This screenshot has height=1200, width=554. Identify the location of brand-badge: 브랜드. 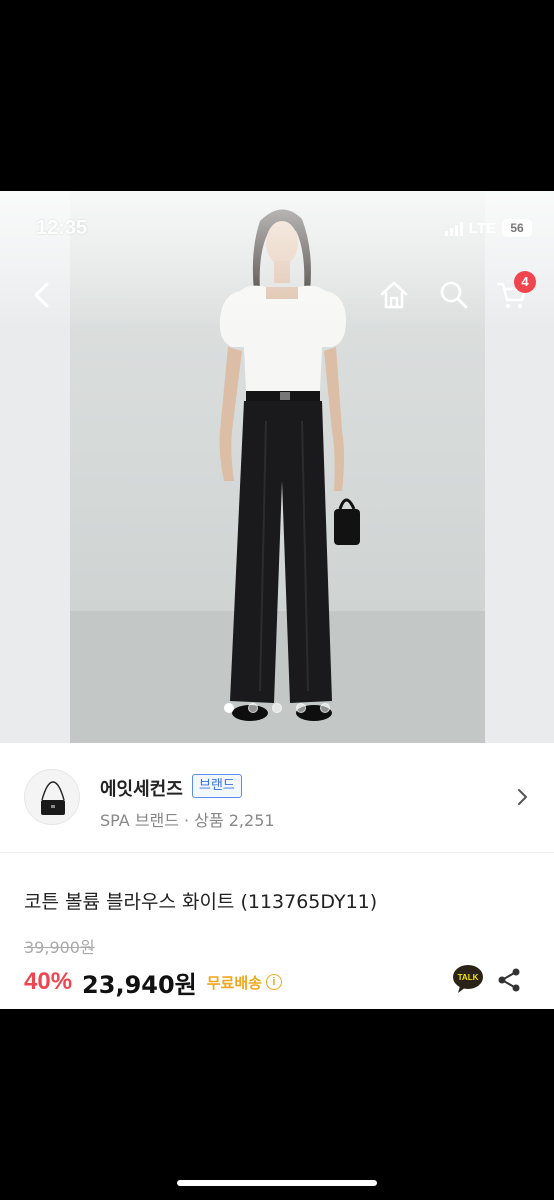
(217, 786).